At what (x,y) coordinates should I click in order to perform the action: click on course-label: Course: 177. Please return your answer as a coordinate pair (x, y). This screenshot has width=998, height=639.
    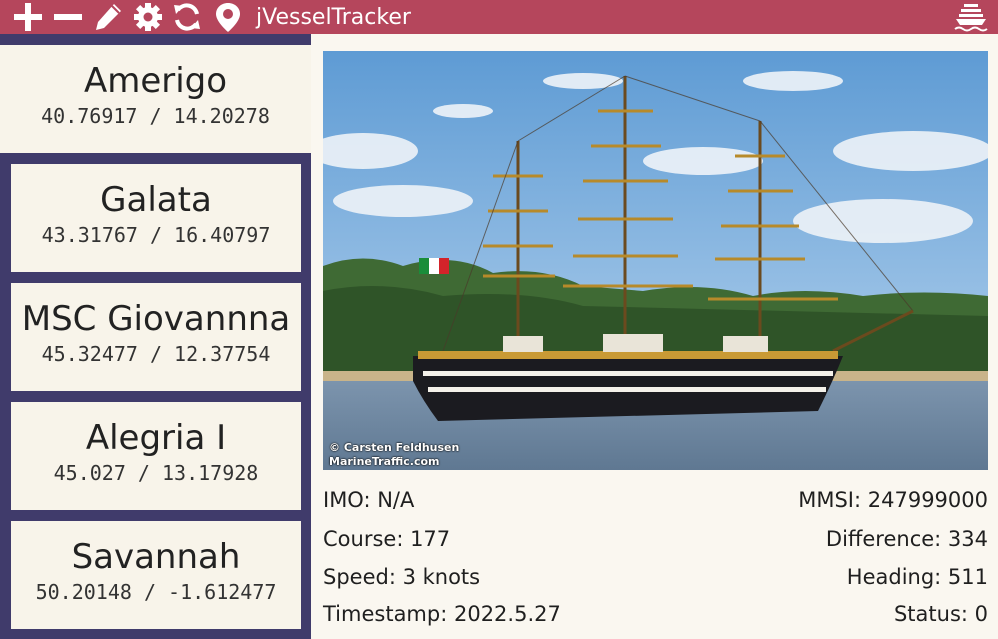
    Looking at the image, I should click on (387, 539).